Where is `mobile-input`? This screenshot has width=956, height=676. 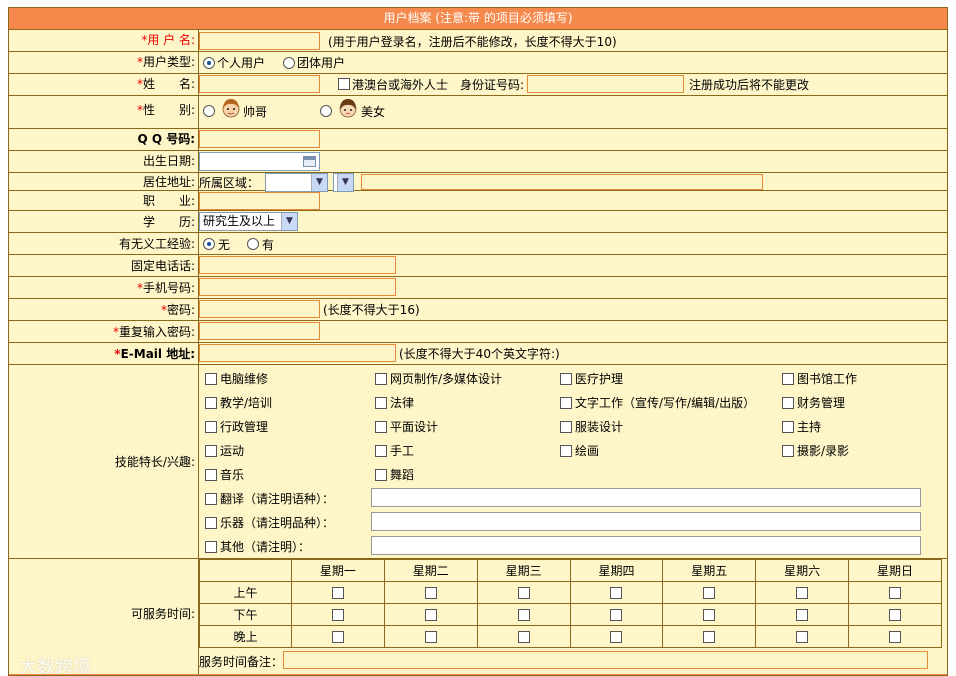 mobile-input is located at coordinates (297, 287).